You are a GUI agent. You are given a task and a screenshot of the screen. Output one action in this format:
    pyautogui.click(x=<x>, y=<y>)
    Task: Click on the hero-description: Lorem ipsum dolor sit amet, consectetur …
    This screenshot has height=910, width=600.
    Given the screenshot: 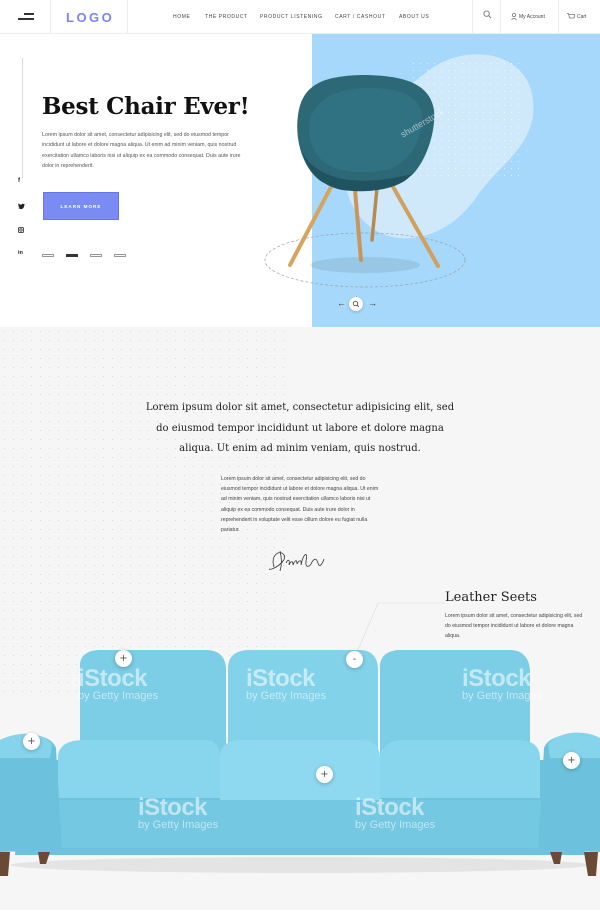 What is the action you would take?
    pyautogui.click(x=141, y=150)
    